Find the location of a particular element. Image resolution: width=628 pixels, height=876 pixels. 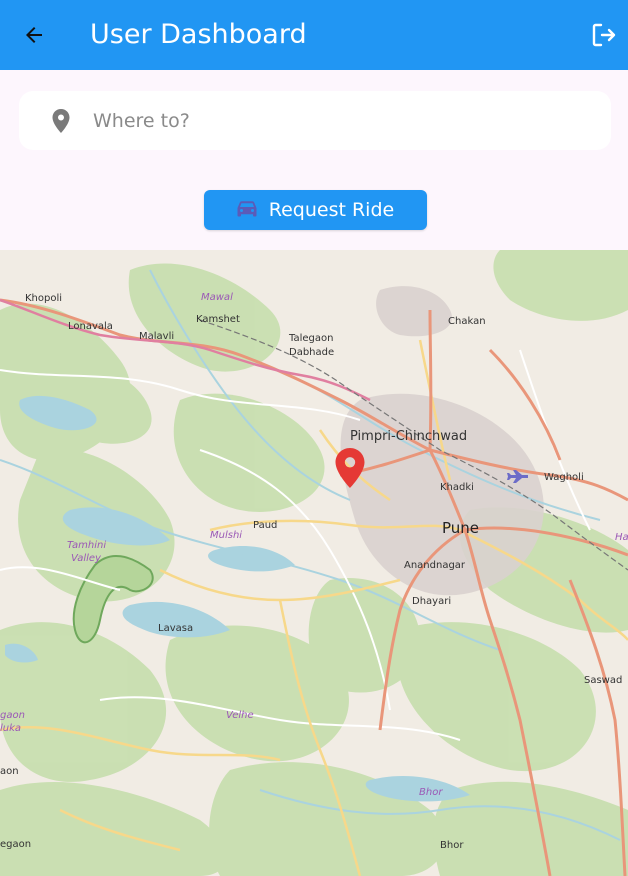

map-label-mawal: Mawal is located at coordinates (217, 297).